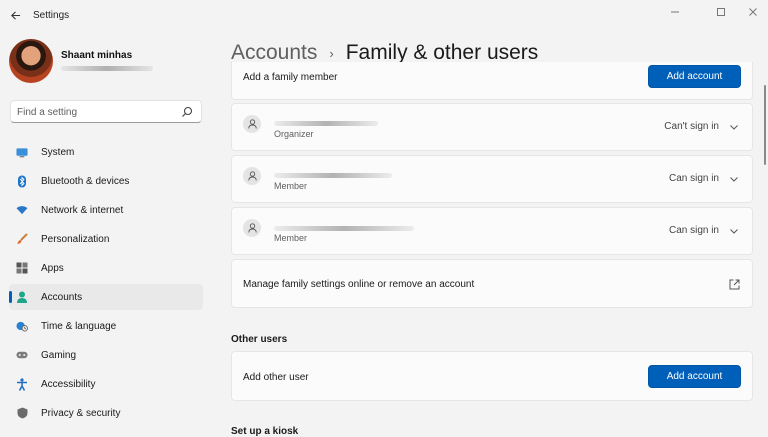  Describe the element at coordinates (58, 152) in the screenshot. I see `sidebar-item-label: System` at that location.